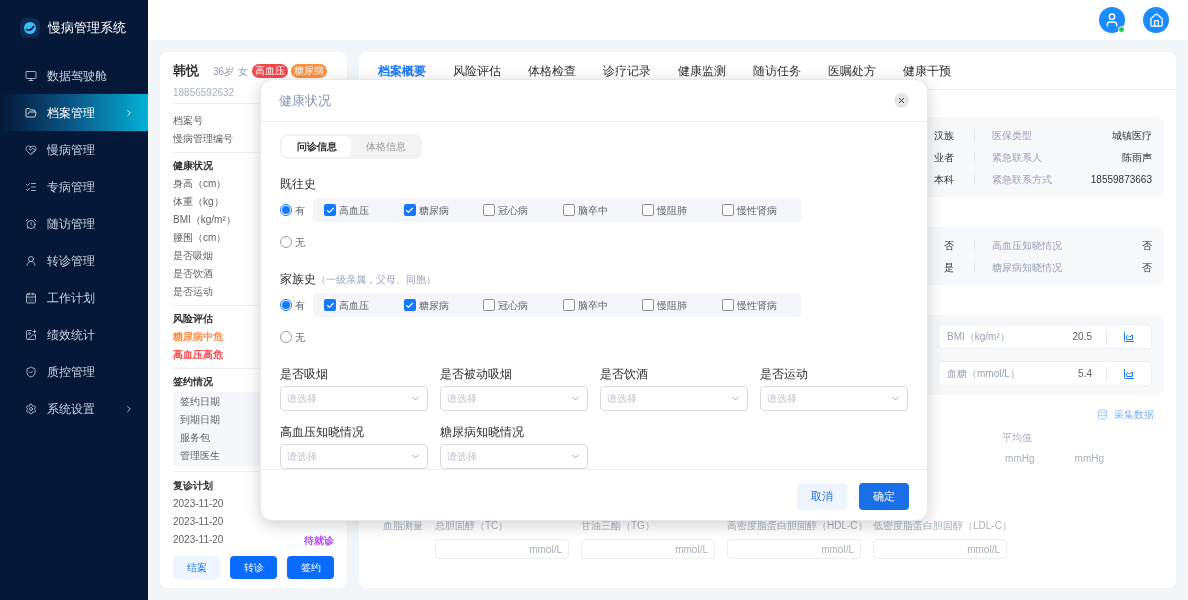  What do you see at coordinates (310, 567) in the screenshot?
I see `action-button: 签约` at bounding box center [310, 567].